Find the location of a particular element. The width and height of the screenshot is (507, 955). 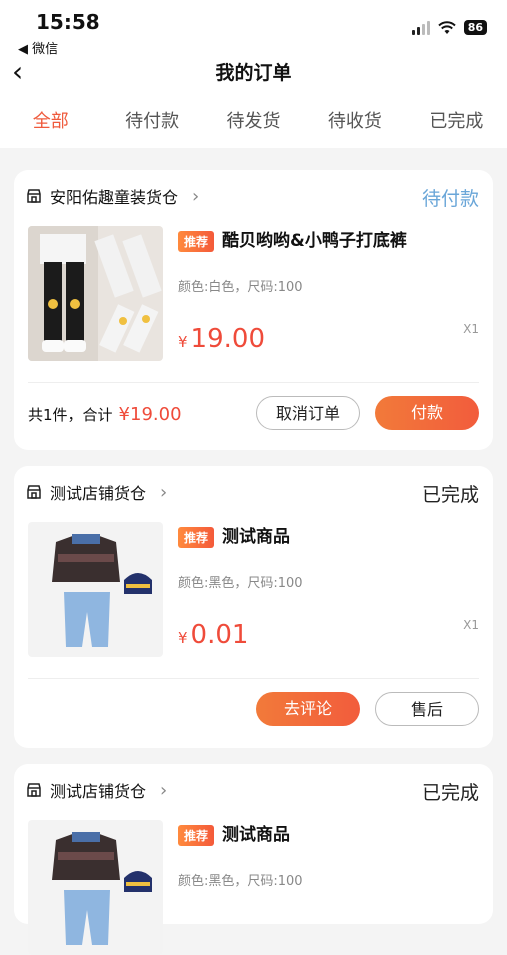

tab-pending-shipment: 待发货 is located at coordinates (253, 122).